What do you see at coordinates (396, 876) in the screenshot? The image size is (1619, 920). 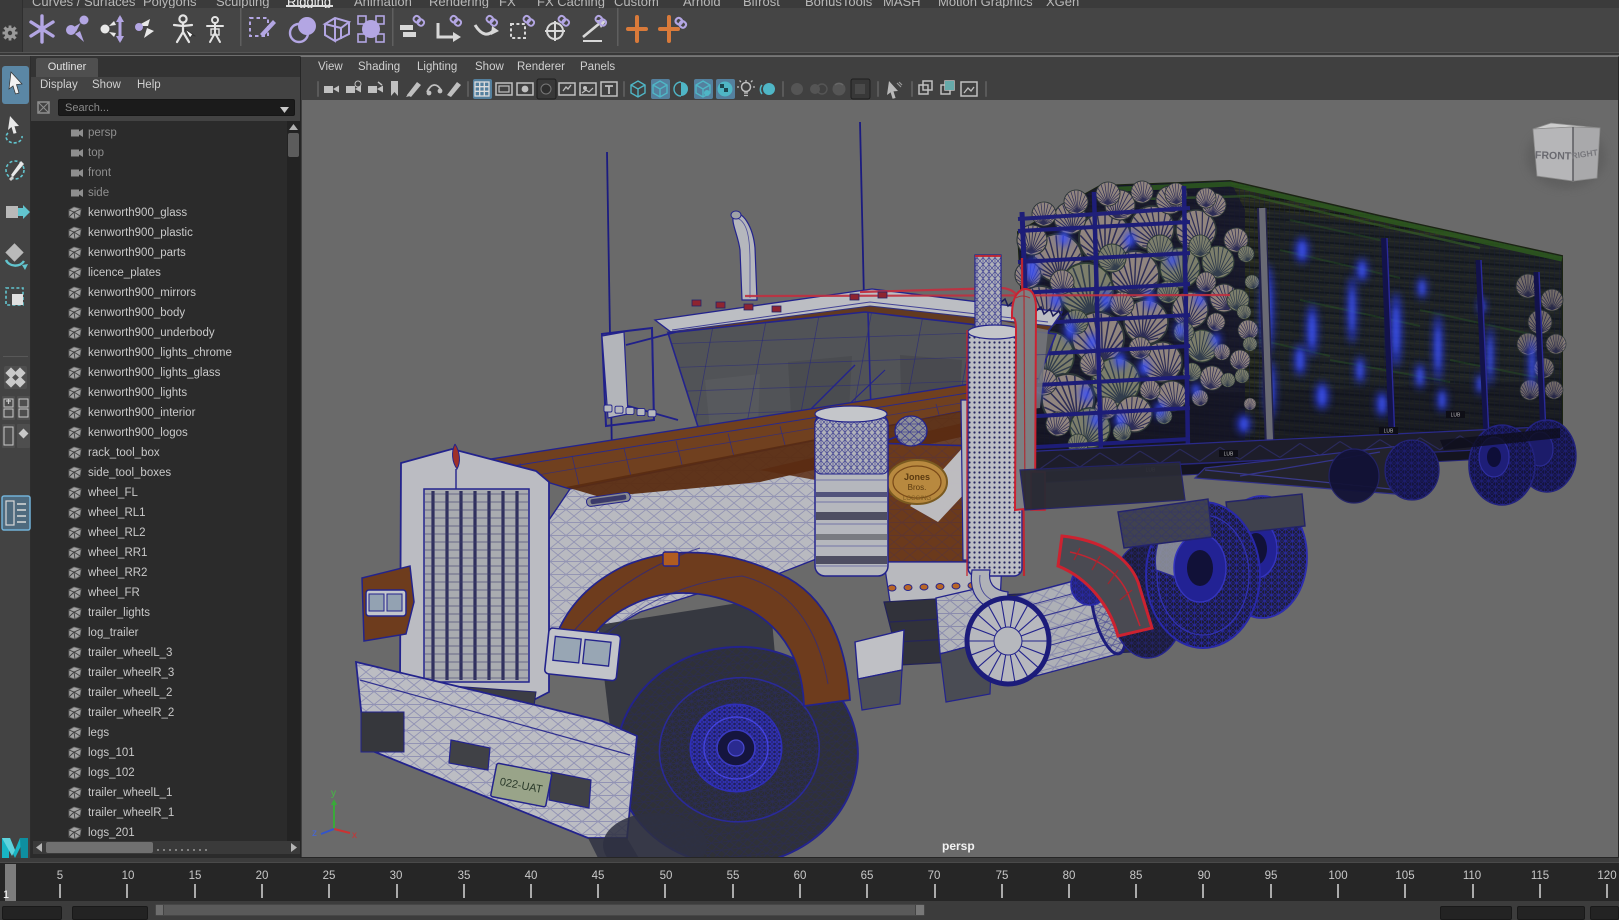 I see `svg-text: 30` at bounding box center [396, 876].